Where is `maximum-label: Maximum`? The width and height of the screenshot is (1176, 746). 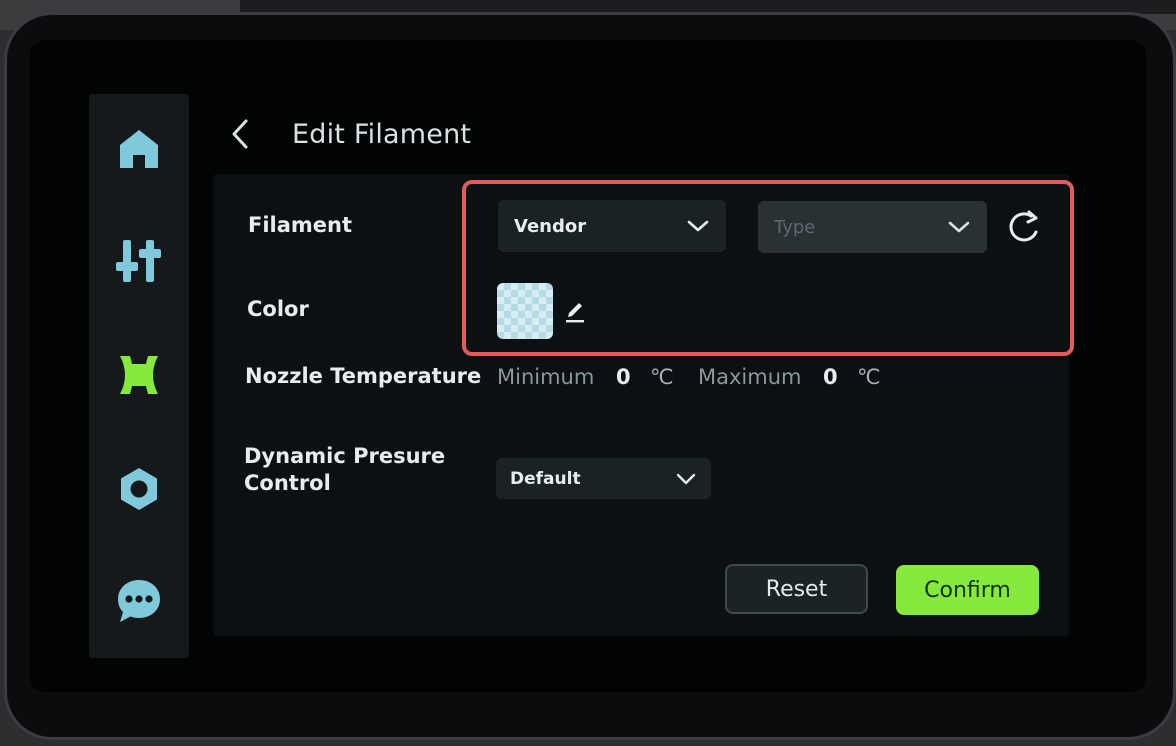
maximum-label: Maximum is located at coordinates (750, 377).